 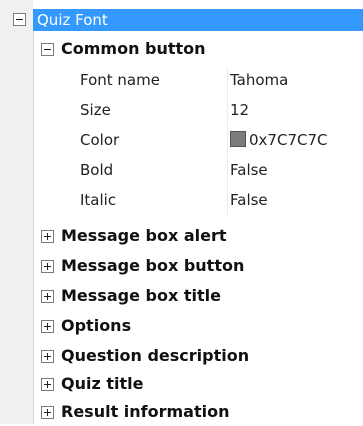 What do you see at coordinates (97, 170) in the screenshot?
I see `property-name: Bold` at bounding box center [97, 170].